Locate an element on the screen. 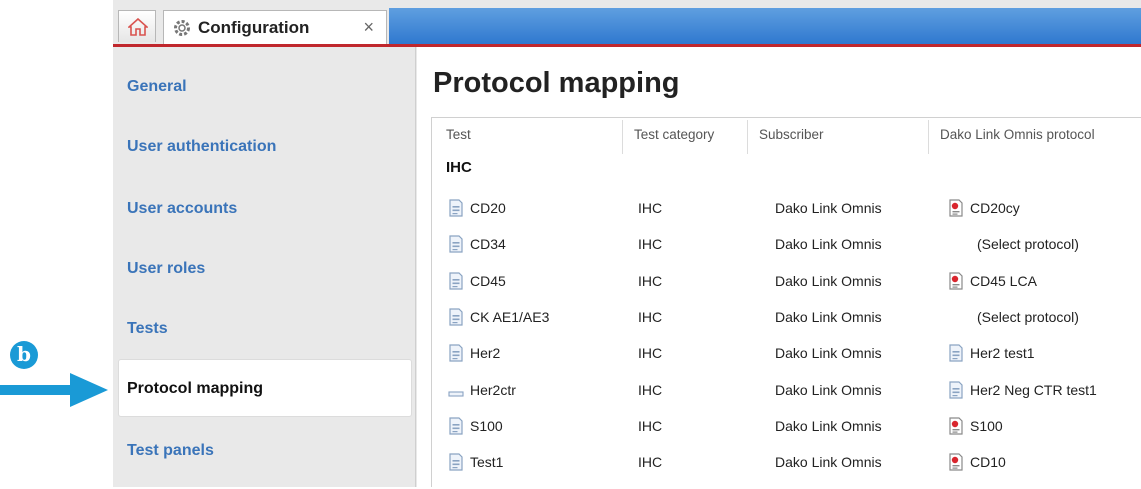 This screenshot has height=489, width=1141. gear-icon is located at coordinates (182, 28).